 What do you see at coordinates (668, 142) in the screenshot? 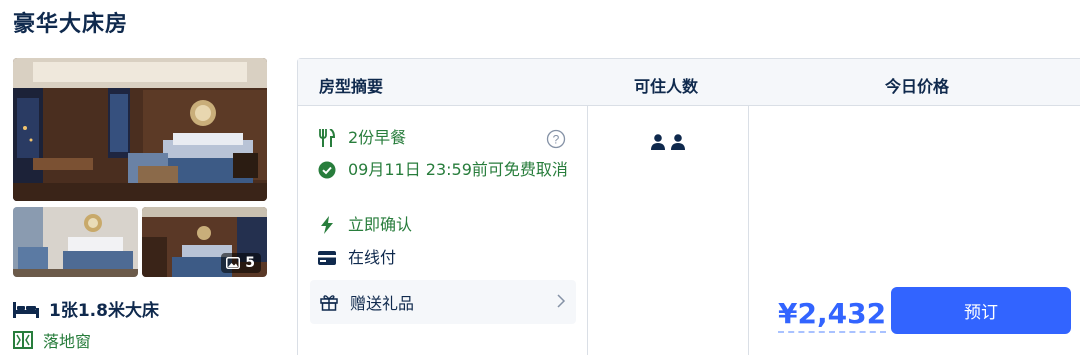
I see `occupancy-icons` at bounding box center [668, 142].